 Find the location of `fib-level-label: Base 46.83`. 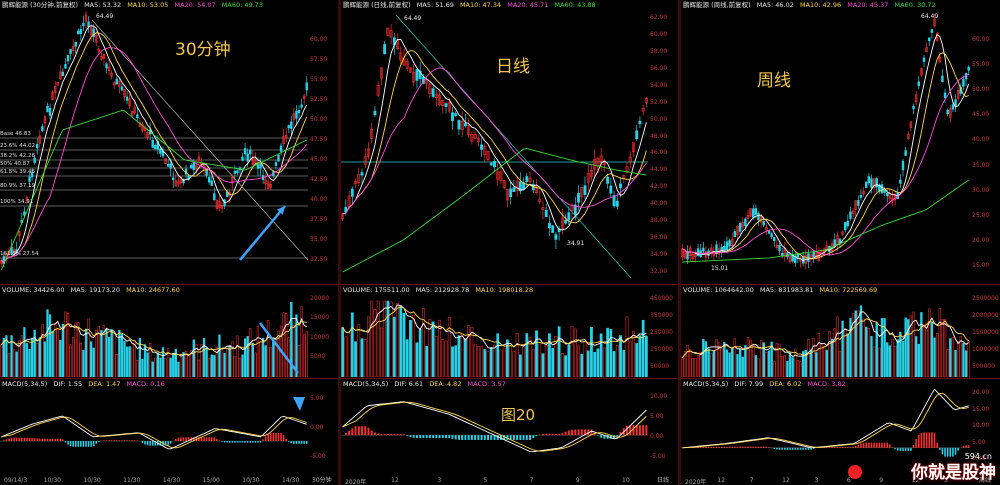

fib-level-label: Base 46.83 is located at coordinates (15, 134).